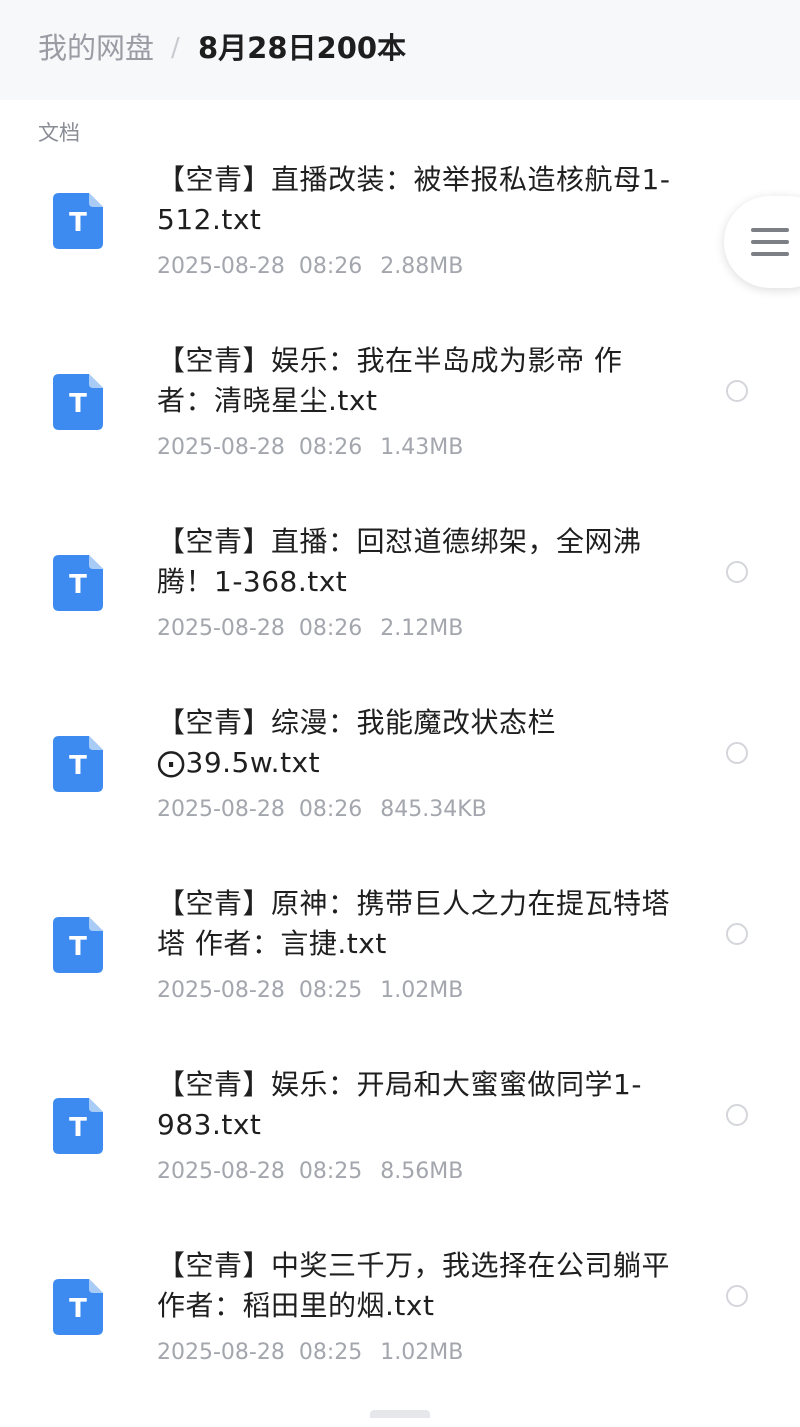 The width and height of the screenshot is (800, 1427). What do you see at coordinates (59, 133) in the screenshot?
I see `section-label: 文档` at bounding box center [59, 133].